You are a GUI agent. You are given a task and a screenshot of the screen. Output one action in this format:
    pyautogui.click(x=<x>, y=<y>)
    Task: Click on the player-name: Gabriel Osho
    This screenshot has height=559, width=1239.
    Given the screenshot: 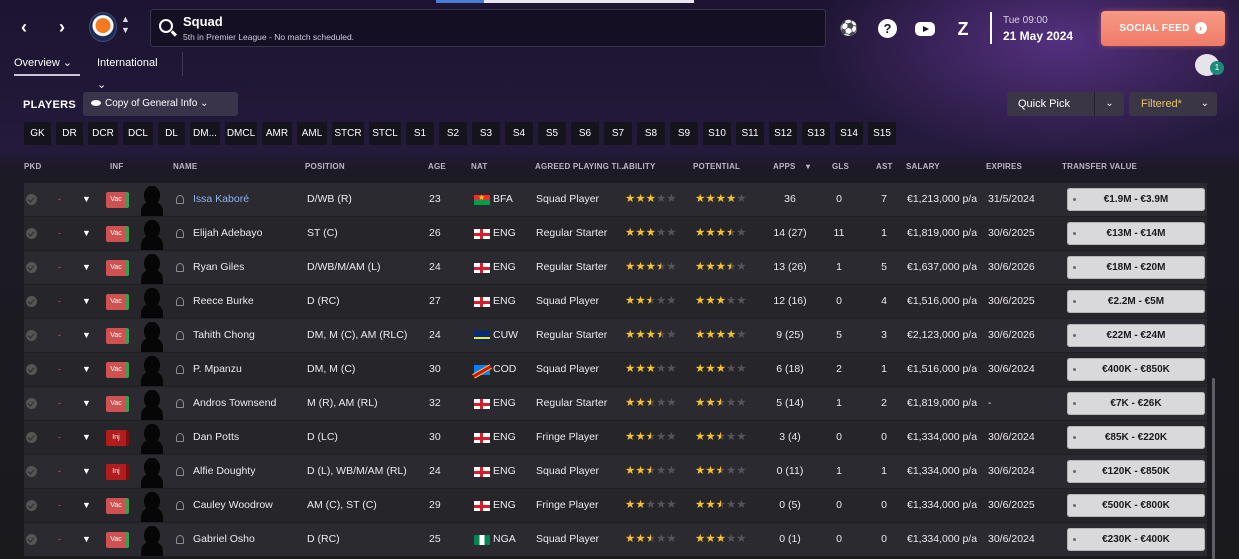 What is the action you would take?
    pyautogui.click(x=224, y=539)
    